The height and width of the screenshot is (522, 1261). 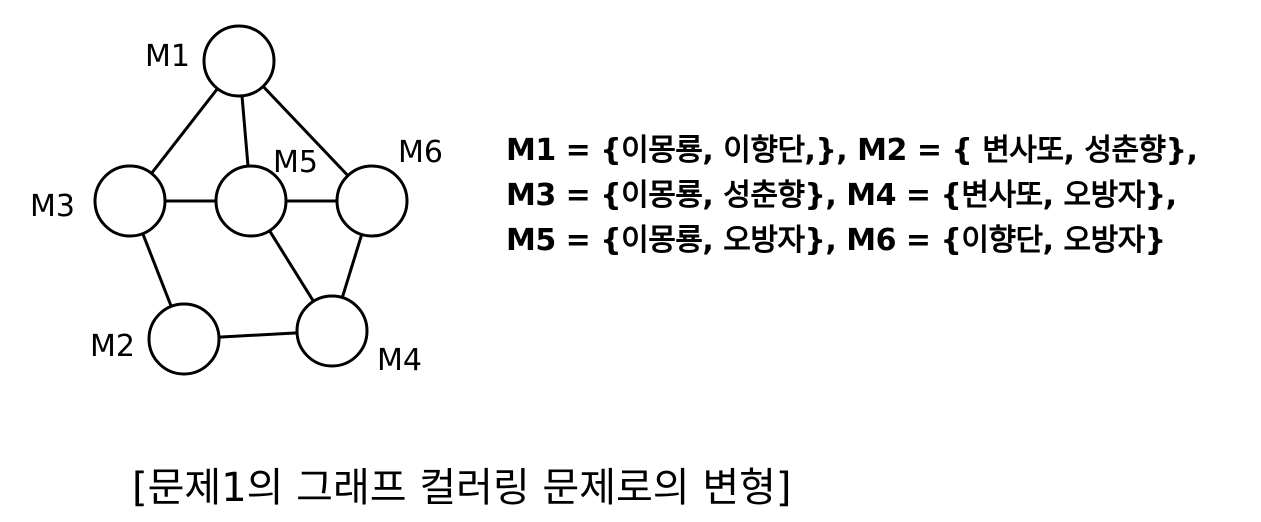 What do you see at coordinates (245, 131) in the screenshot?
I see `edge-m1-m5` at bounding box center [245, 131].